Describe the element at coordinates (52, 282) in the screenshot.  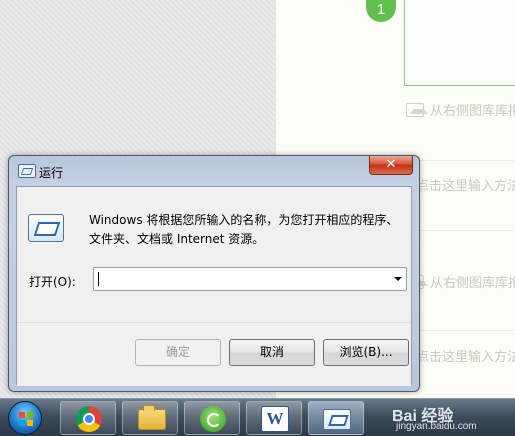
I see `open-label: 打开(O):` at that location.